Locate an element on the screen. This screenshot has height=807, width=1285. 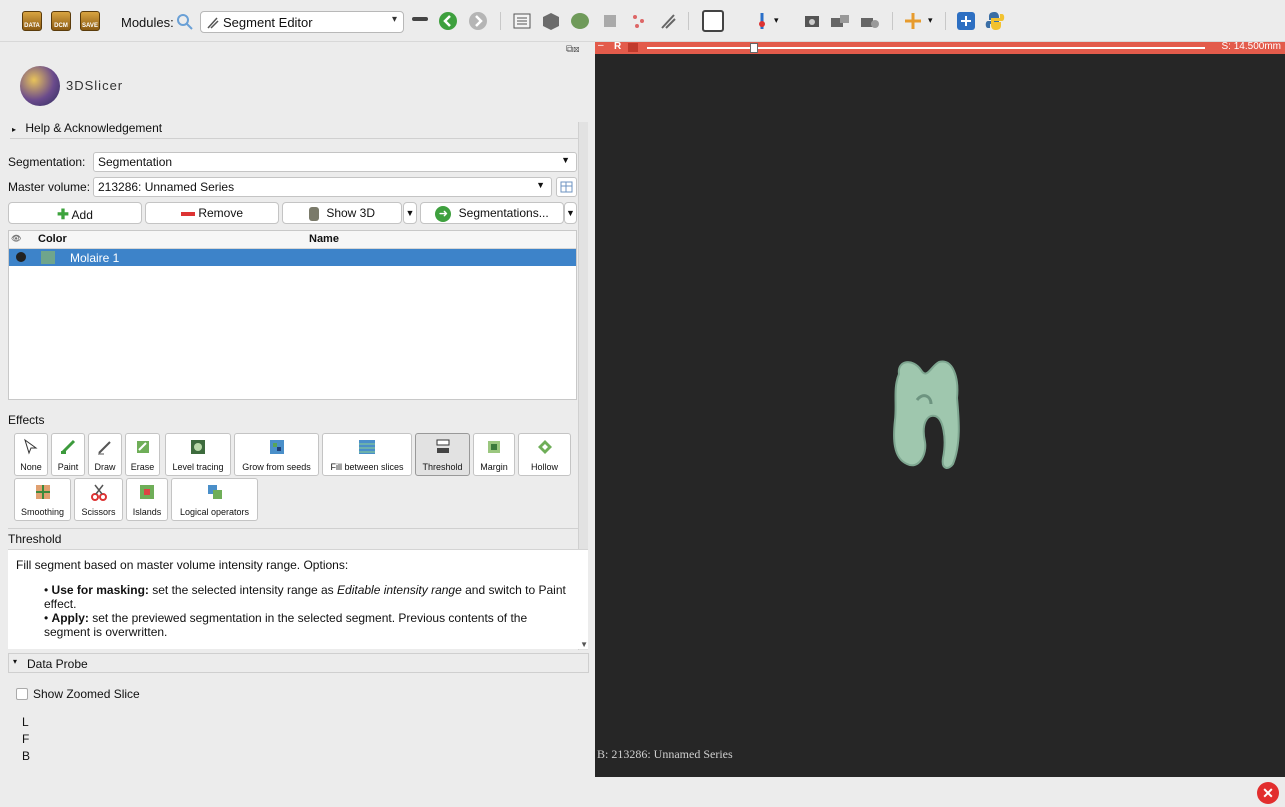
color-column-header: Color is located at coordinates (52, 239).